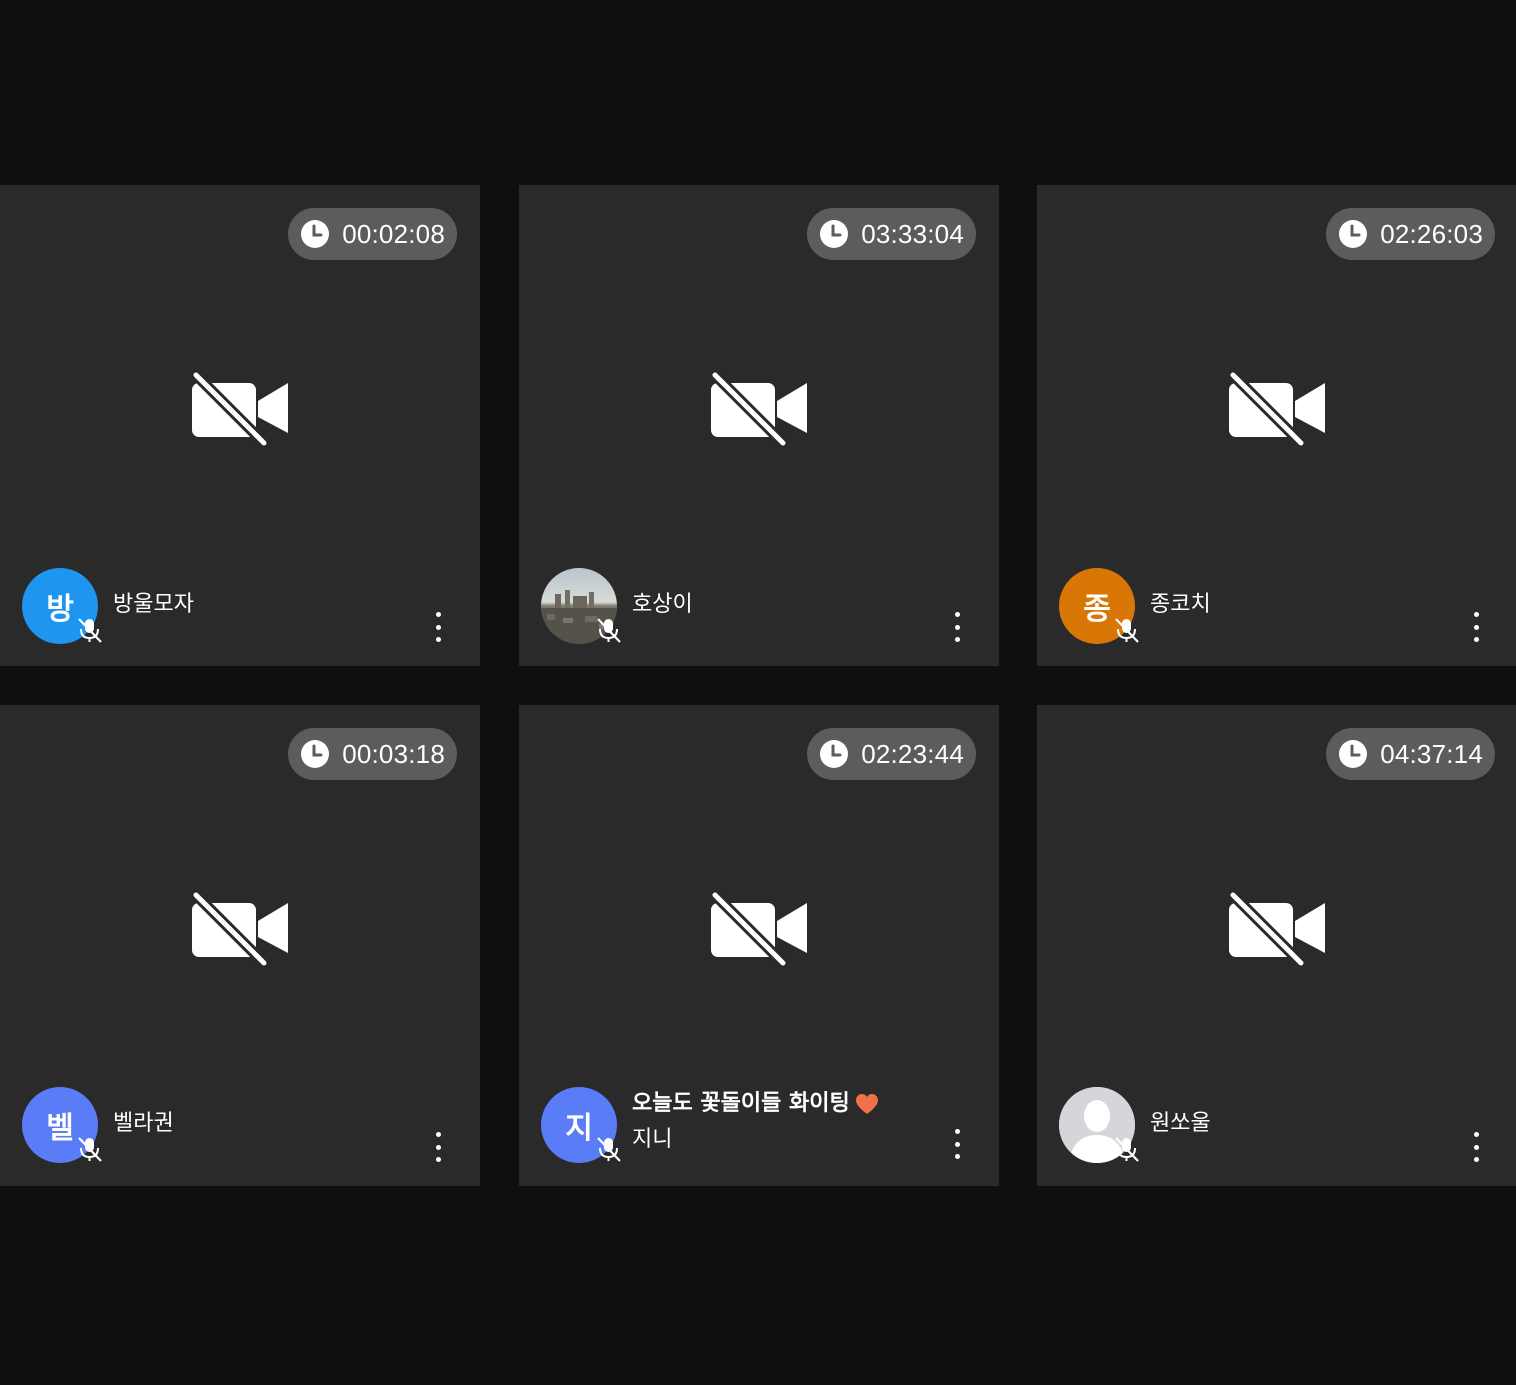 This screenshot has width=1516, height=1385. I want to click on participant-tile: 00:03:18 벨 벨라권, so click(240, 945).